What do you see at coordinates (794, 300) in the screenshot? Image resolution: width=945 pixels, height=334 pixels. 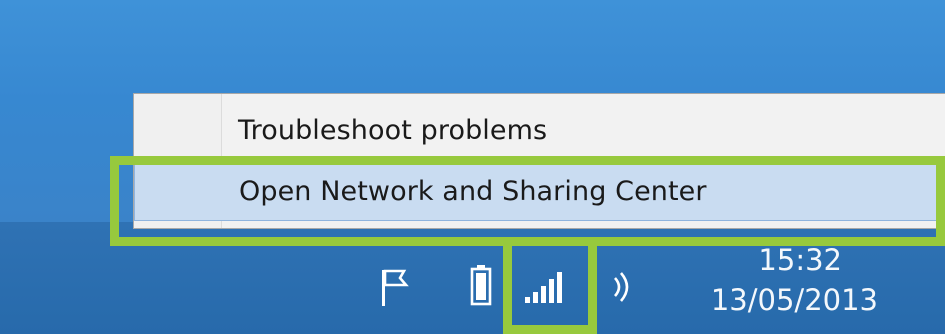 I see `clock-date: 13/05/2013` at bounding box center [794, 300].